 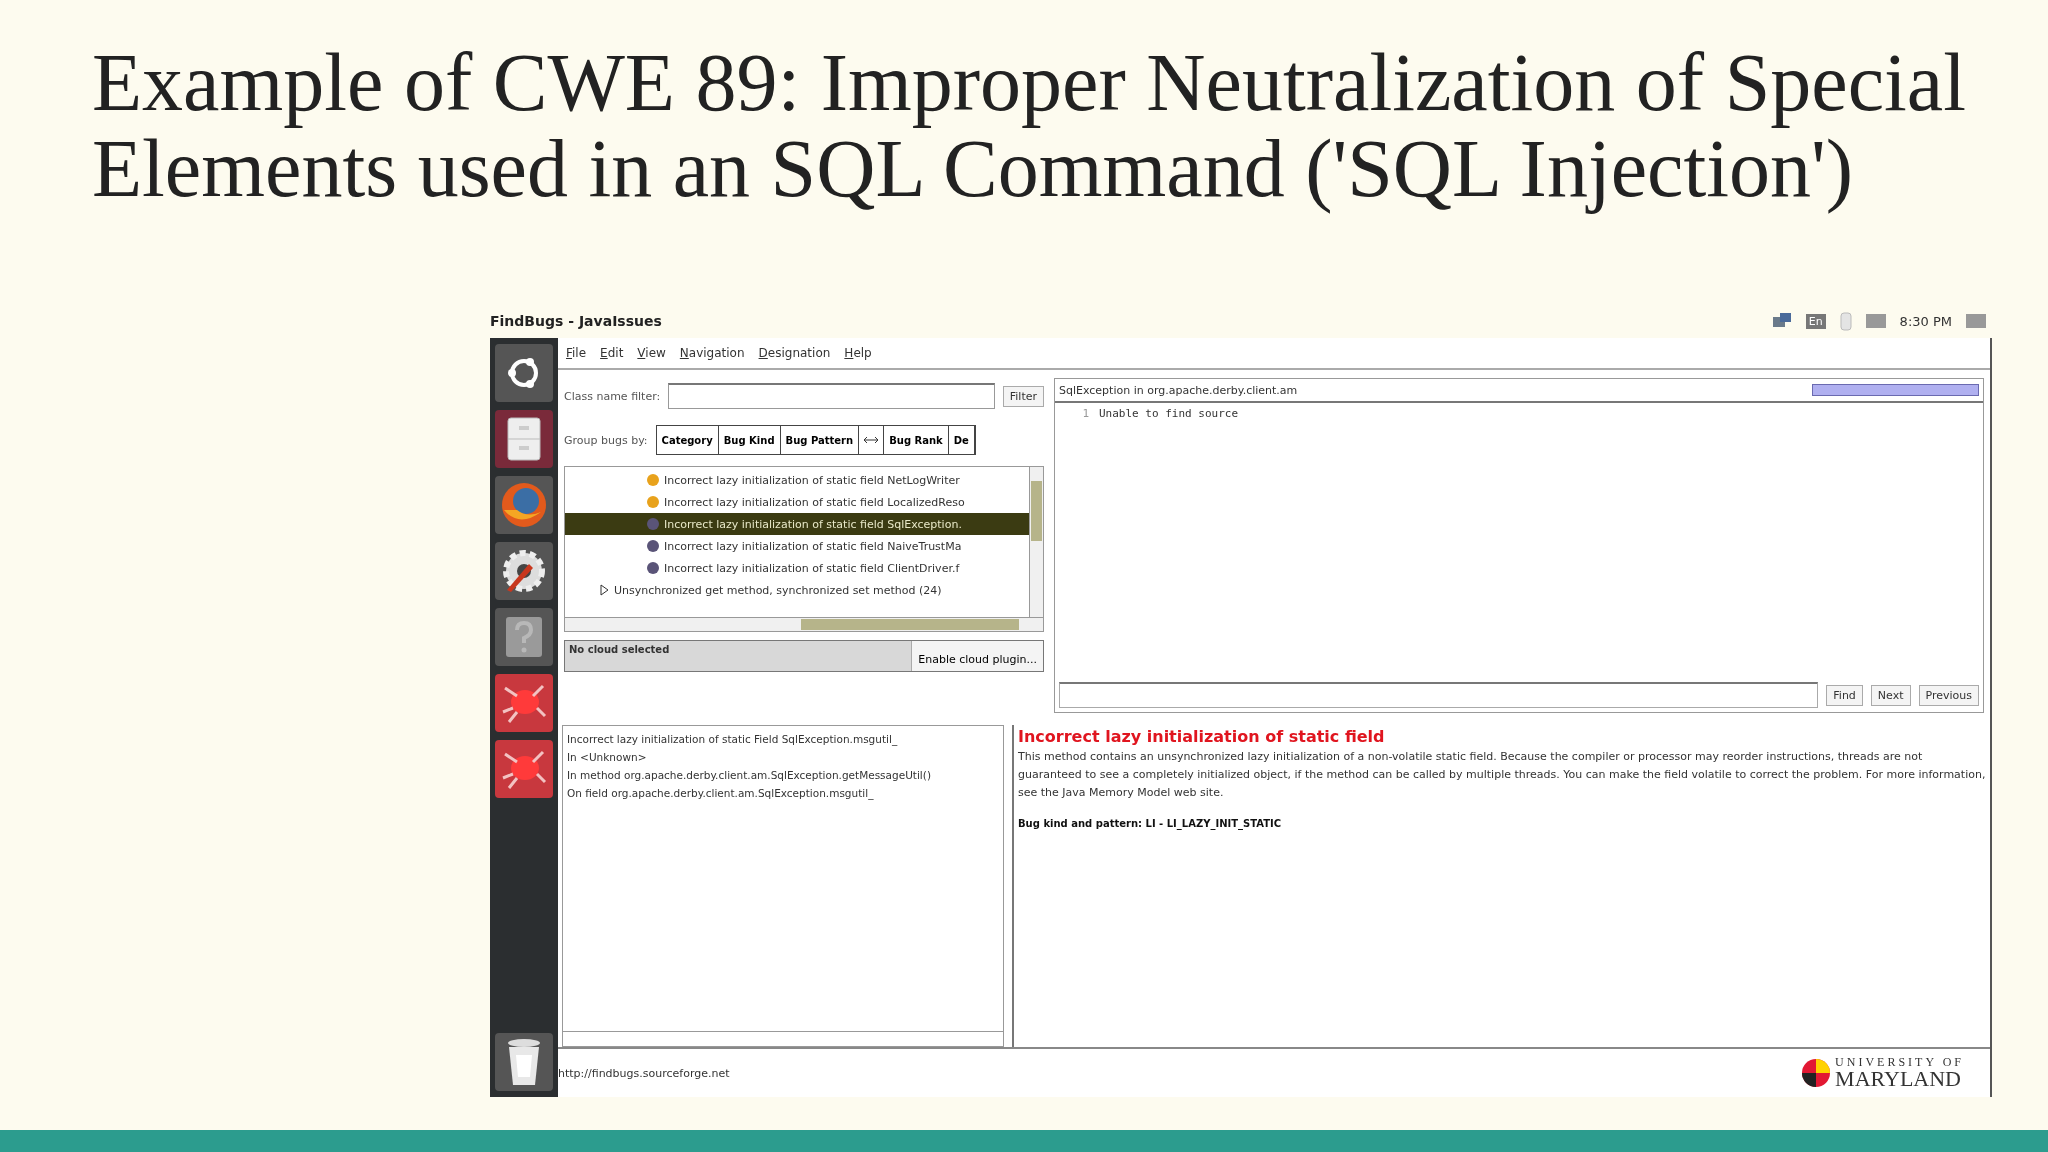 I want to click on bug-label: Incorrect lazy initialization of static field LocalizedReso, so click(x=814, y=502).